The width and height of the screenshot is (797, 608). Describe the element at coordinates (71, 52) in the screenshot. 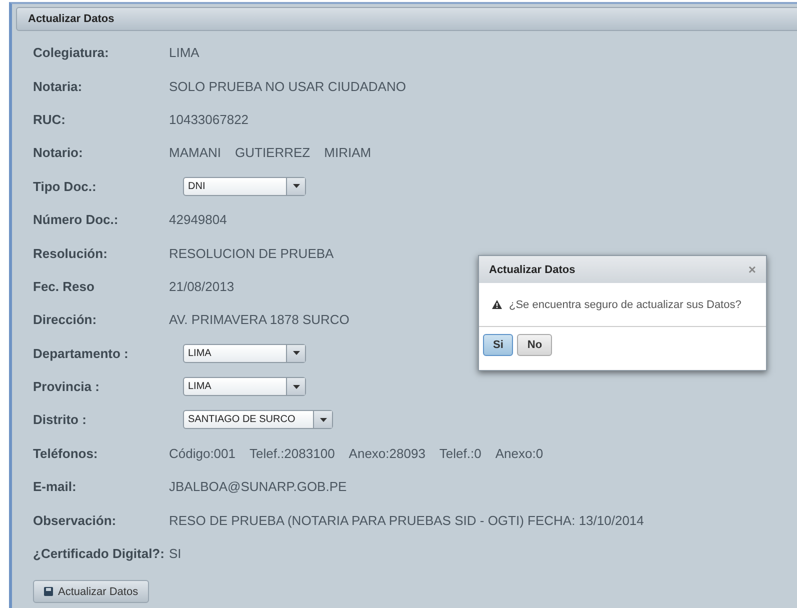

I see `field-label: Colegiatura:` at that location.